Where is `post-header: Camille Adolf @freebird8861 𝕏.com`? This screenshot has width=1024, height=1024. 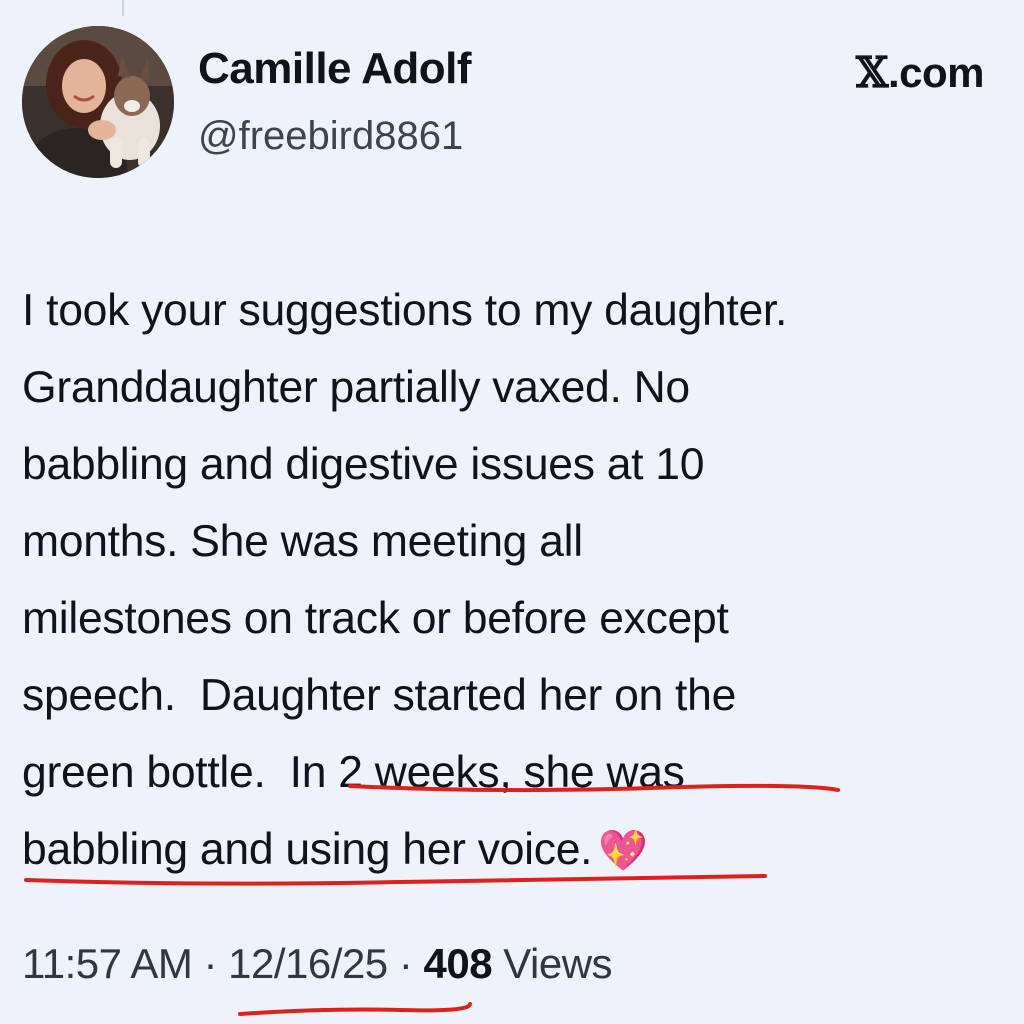
post-header: Camille Adolf @freebird8861 𝕏.com is located at coordinates (512, 106).